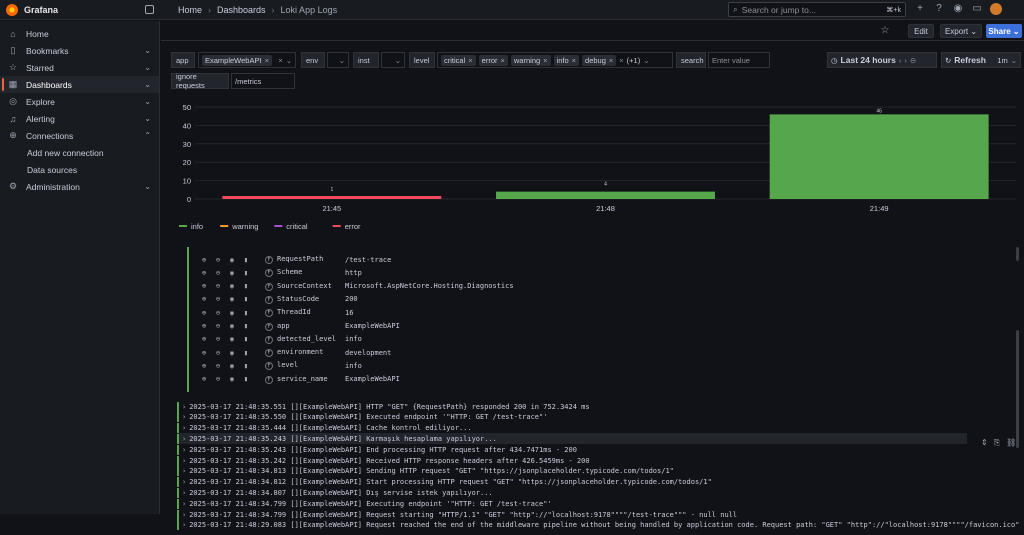  What do you see at coordinates (79, 169) in the screenshot?
I see `sidebar-item-data-sources: Data sources` at bounding box center [79, 169].